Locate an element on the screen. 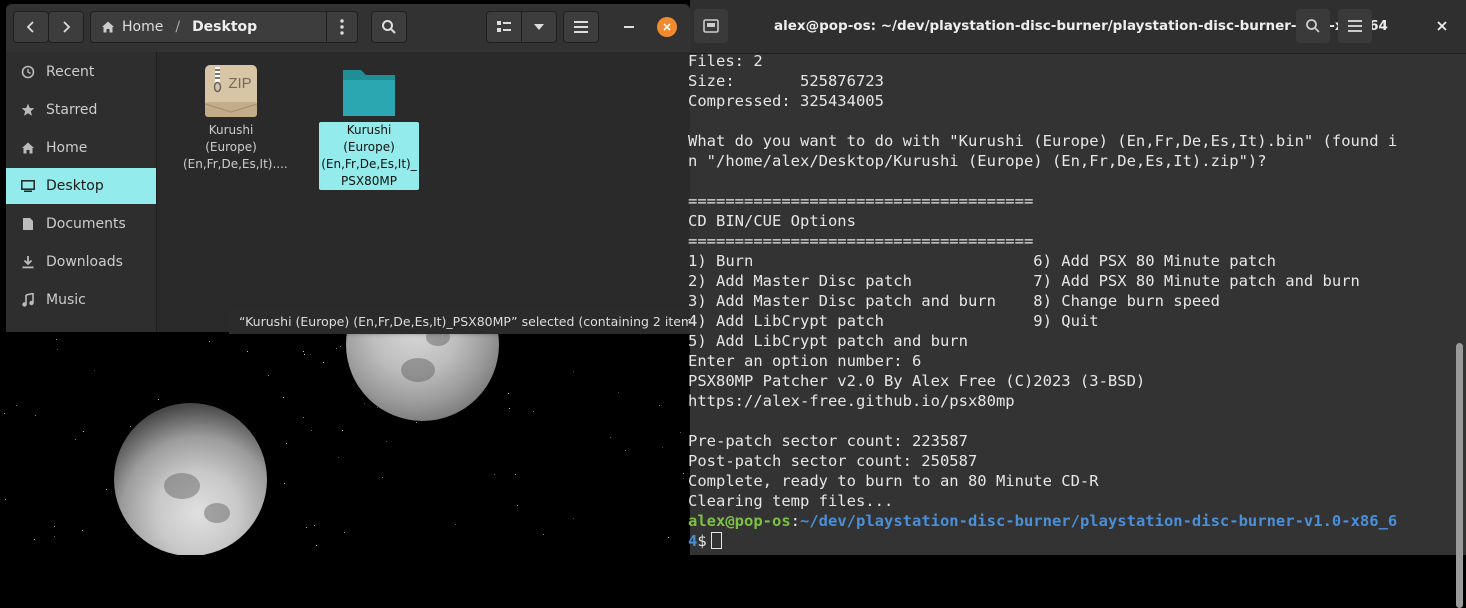 This screenshot has width=1466, height=608. file-manager-header: Home / Desktop is located at coordinates (348, 28).